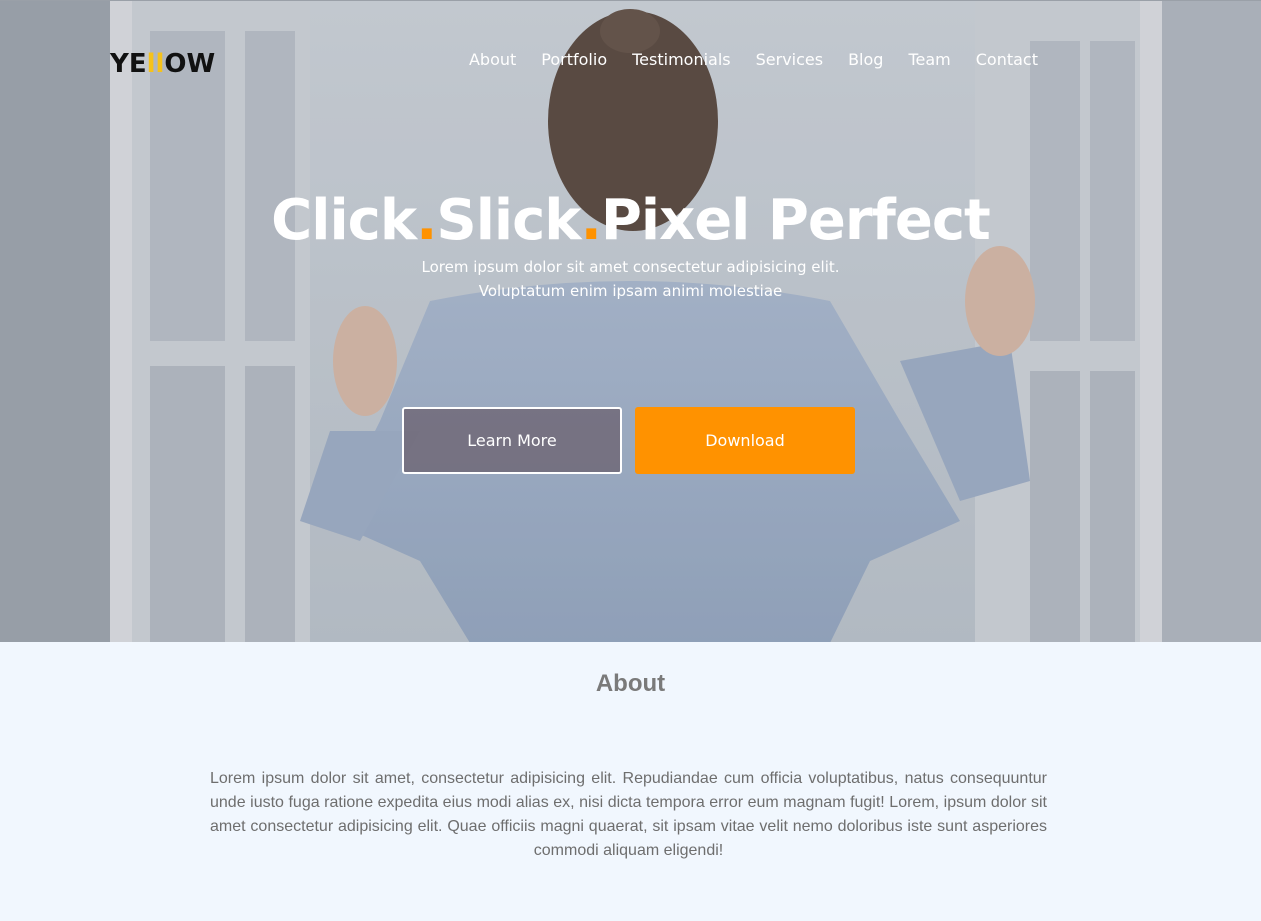  What do you see at coordinates (681, 60) in the screenshot?
I see `nav-testimonials: Testimonials` at bounding box center [681, 60].